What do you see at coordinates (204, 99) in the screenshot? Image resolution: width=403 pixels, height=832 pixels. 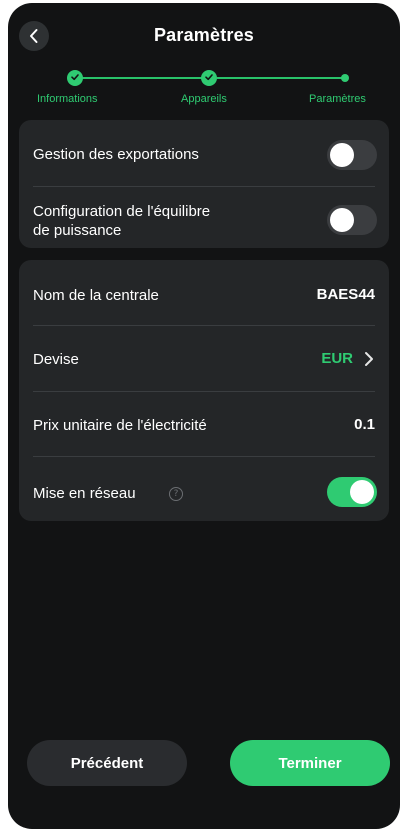 I see `step-label-appareils: Appareils` at bounding box center [204, 99].